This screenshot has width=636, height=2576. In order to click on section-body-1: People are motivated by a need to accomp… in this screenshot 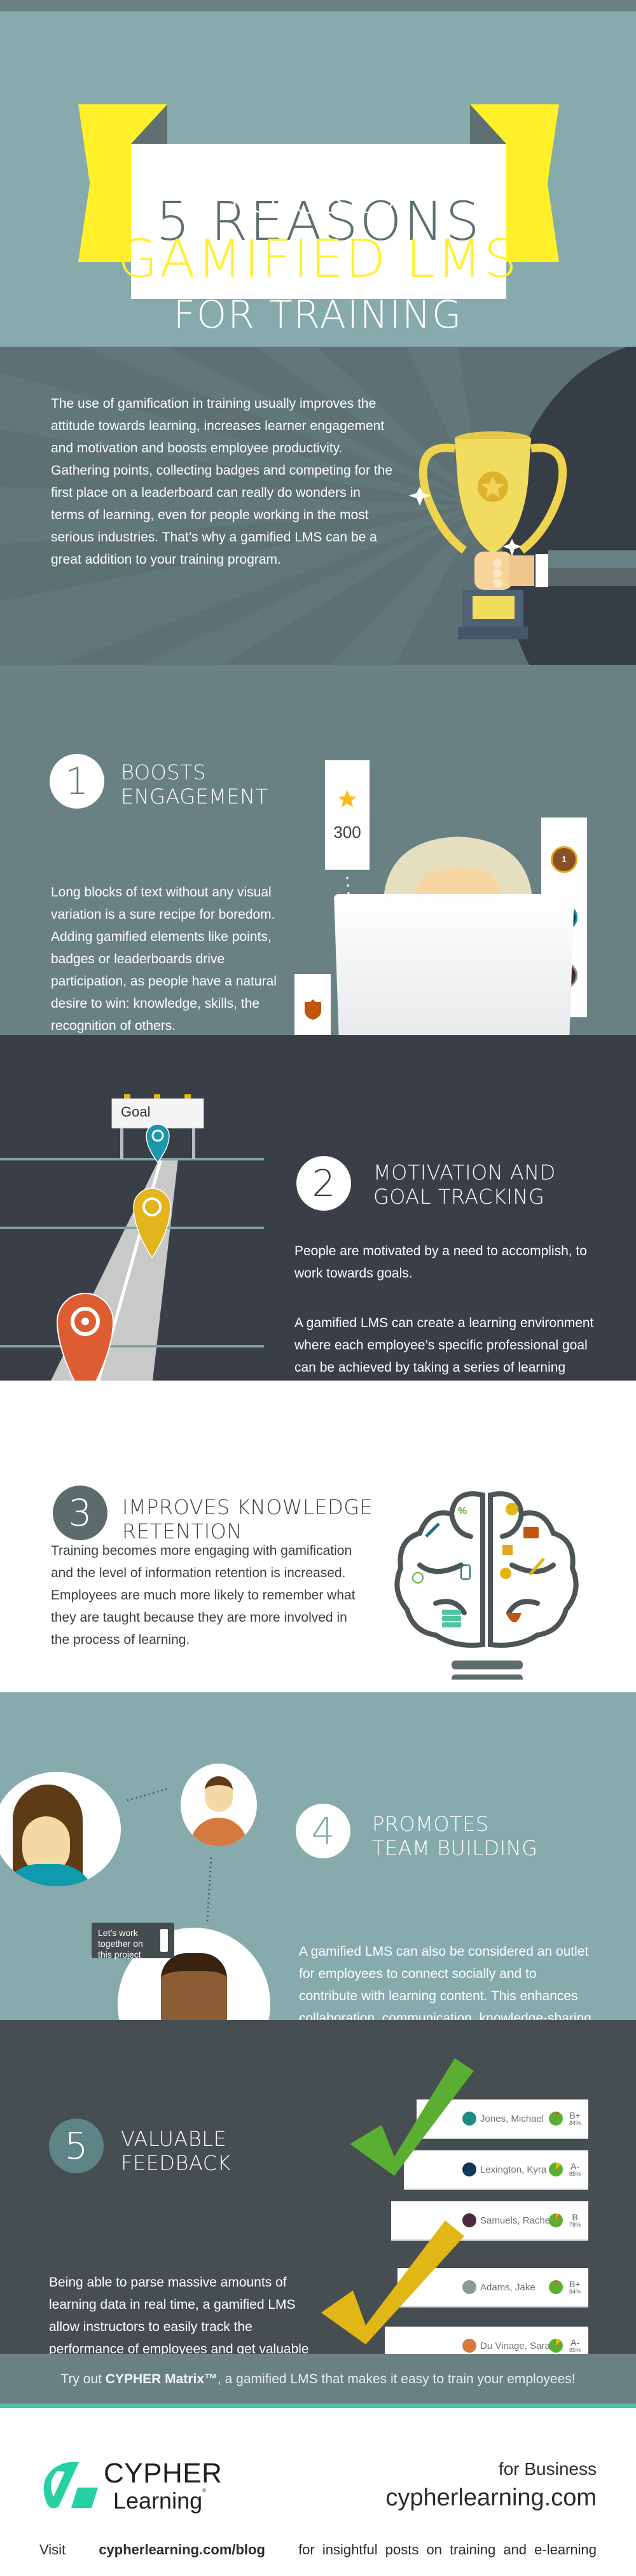, I will do `click(441, 1262)`.